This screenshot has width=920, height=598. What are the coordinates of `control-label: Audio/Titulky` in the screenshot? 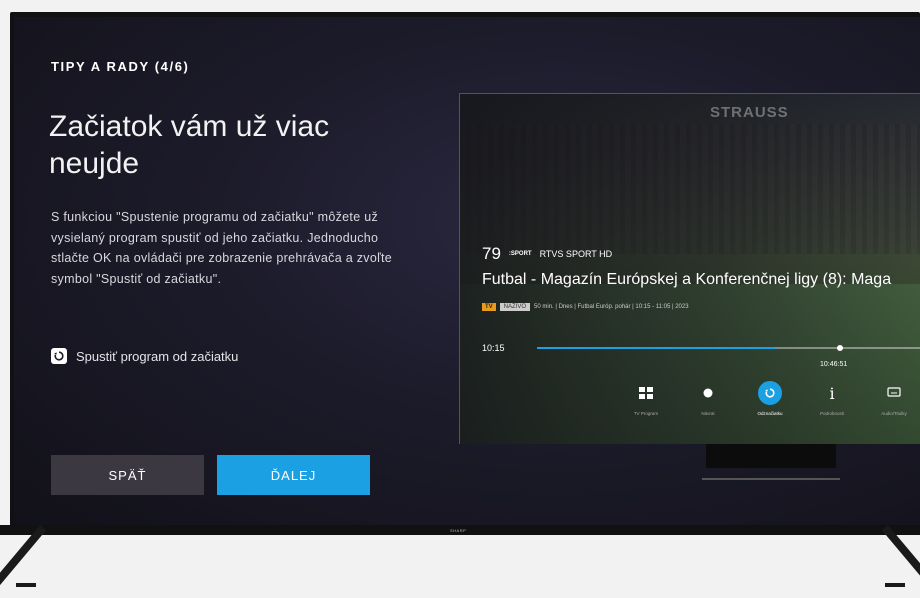 It's located at (894, 413).